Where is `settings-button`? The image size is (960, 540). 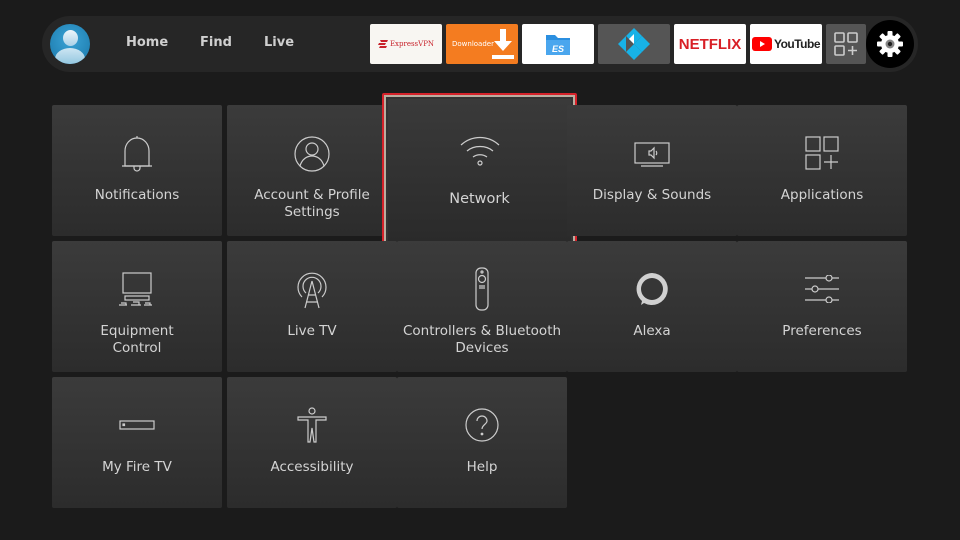
settings-button is located at coordinates (890, 44).